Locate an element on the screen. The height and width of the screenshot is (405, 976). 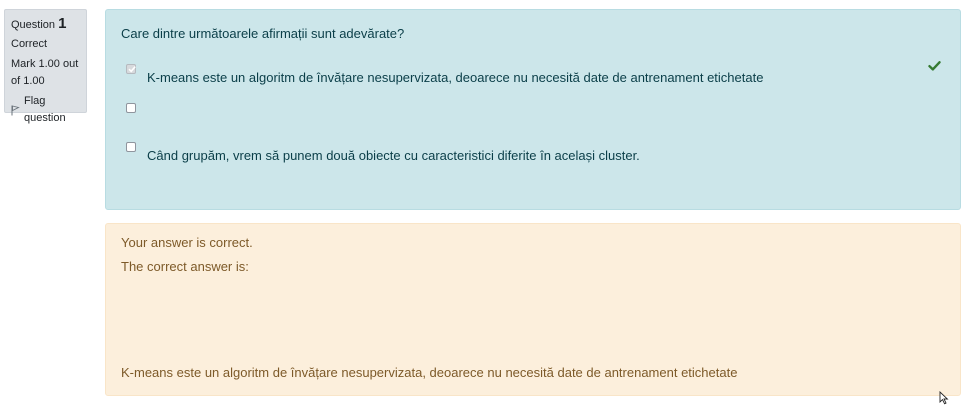
flag-question-label: Flag question is located at coordinates (45, 109).